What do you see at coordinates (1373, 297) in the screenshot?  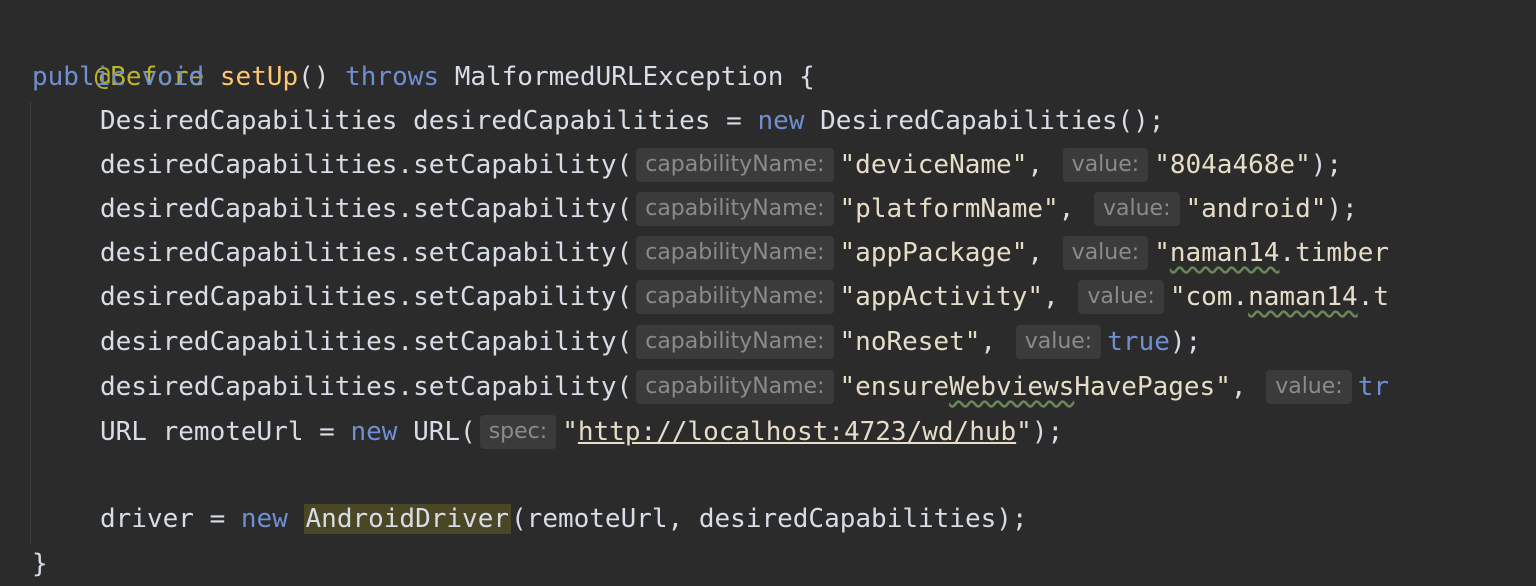 I see `string-literal: .t` at bounding box center [1373, 297].